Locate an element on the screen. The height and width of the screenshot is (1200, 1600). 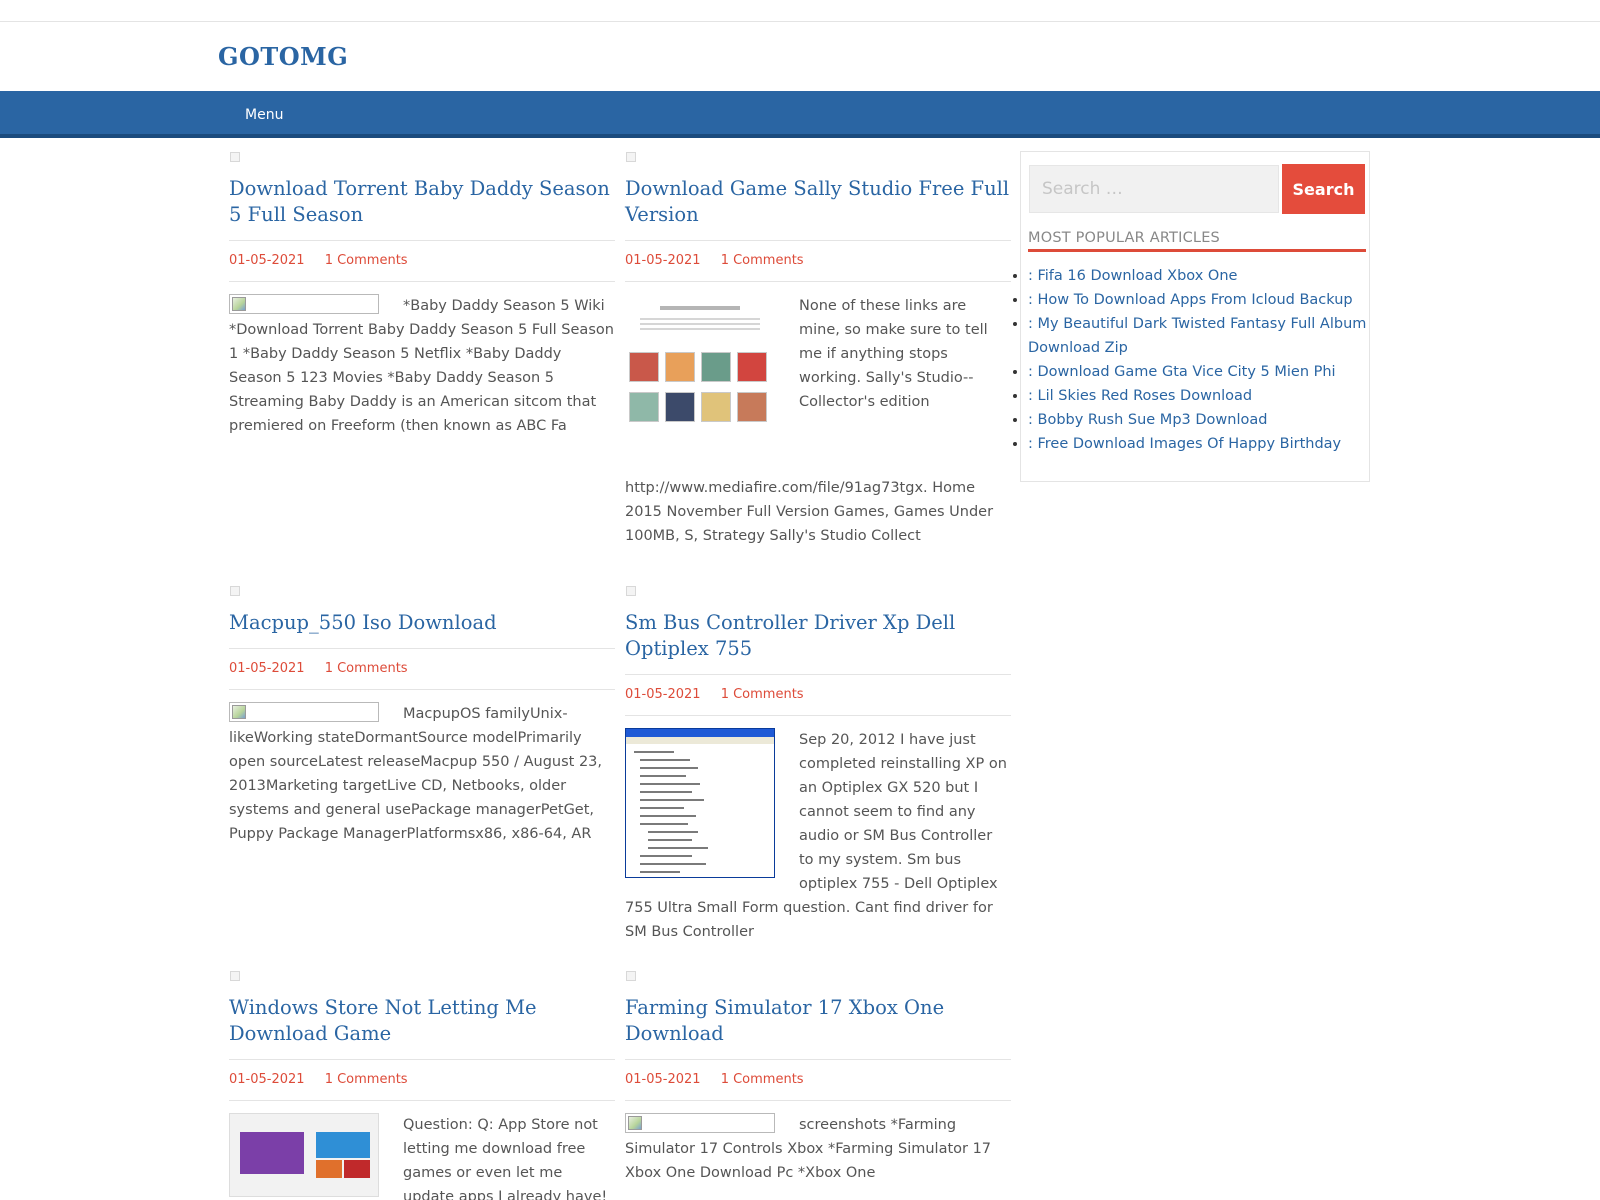
device-manager-screenshot is located at coordinates (700, 803).